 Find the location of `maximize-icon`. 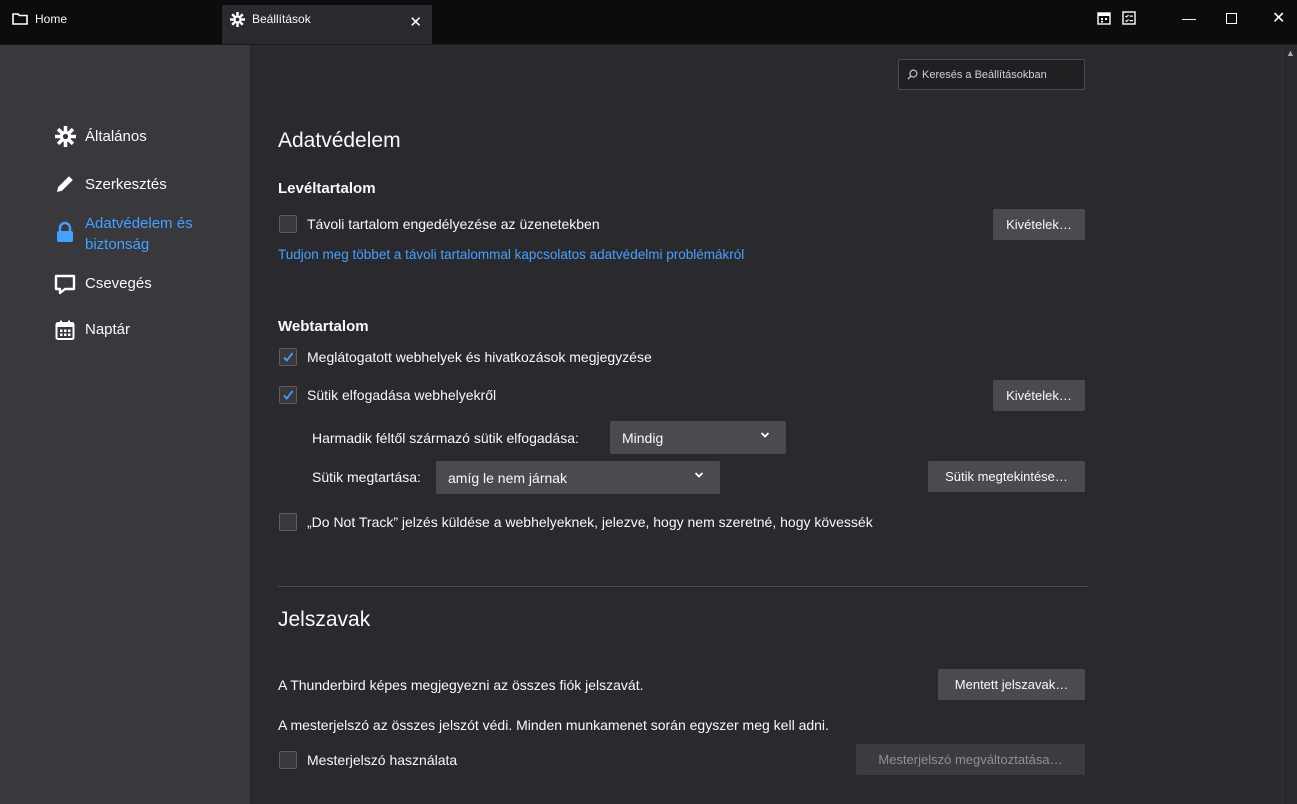

maximize-icon is located at coordinates (1231, 18).